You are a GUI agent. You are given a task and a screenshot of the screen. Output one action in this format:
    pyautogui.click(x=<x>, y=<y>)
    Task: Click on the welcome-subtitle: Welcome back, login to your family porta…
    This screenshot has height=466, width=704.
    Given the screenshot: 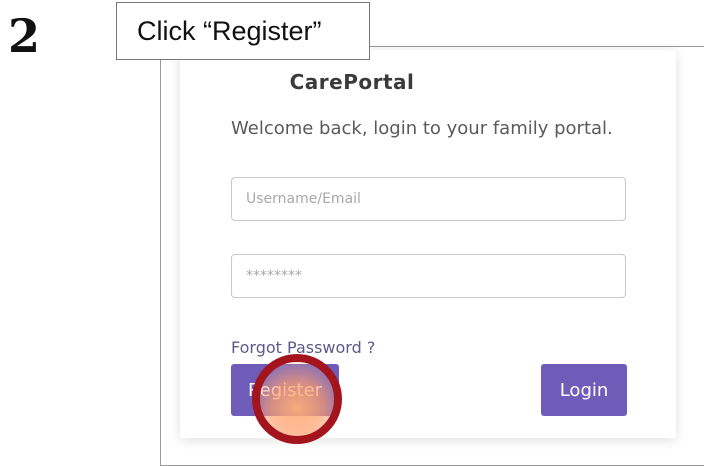 What is the action you would take?
    pyautogui.click(x=422, y=128)
    